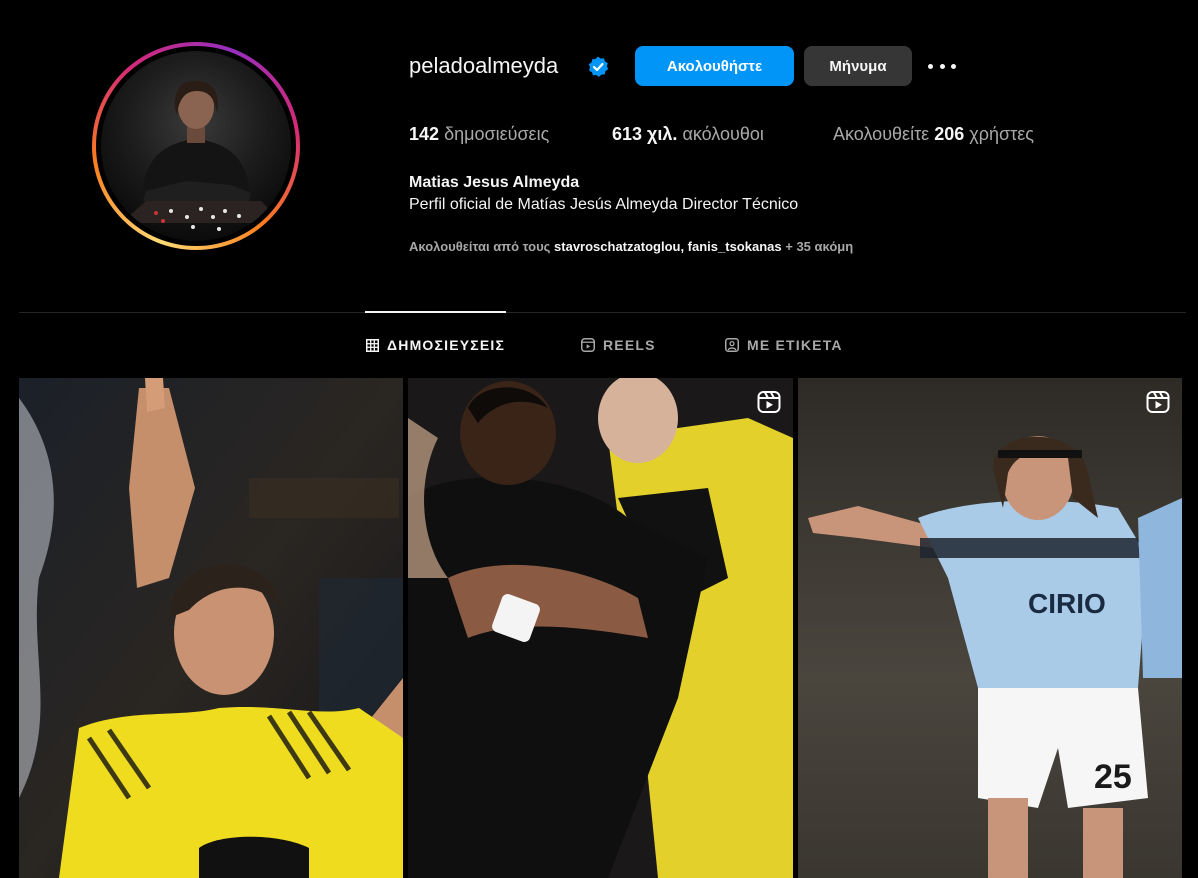 Image resolution: width=1198 pixels, height=878 pixels. I want to click on followed-by-more: + 35 ακόμη, so click(819, 246).